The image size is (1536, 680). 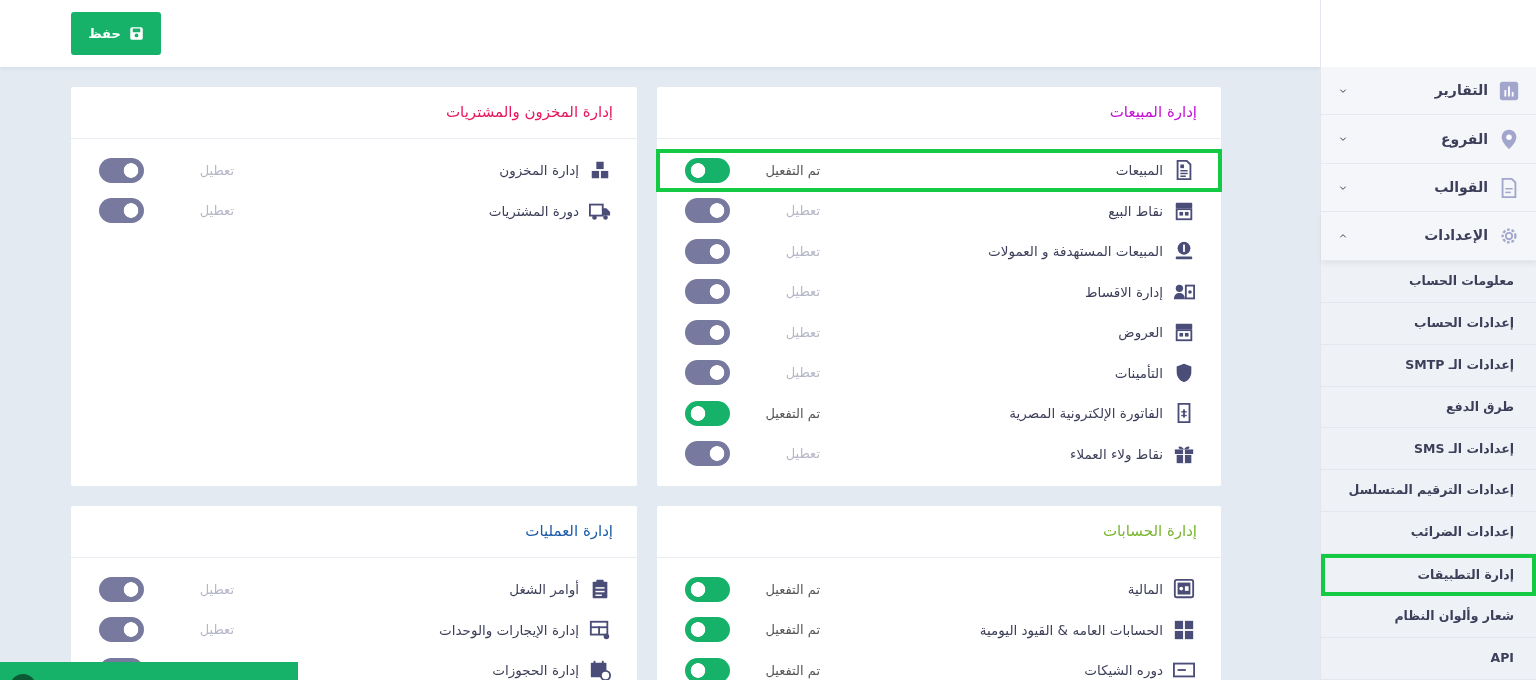 I want to click on sidebar-subitem: طرق الدفع, so click(x=1428, y=407).